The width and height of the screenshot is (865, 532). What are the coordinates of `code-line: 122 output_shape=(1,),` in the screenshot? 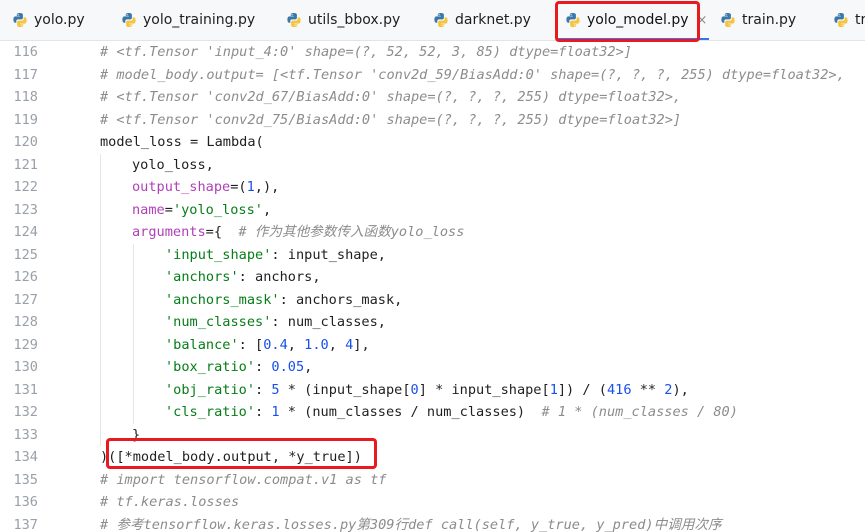 It's located at (432, 187).